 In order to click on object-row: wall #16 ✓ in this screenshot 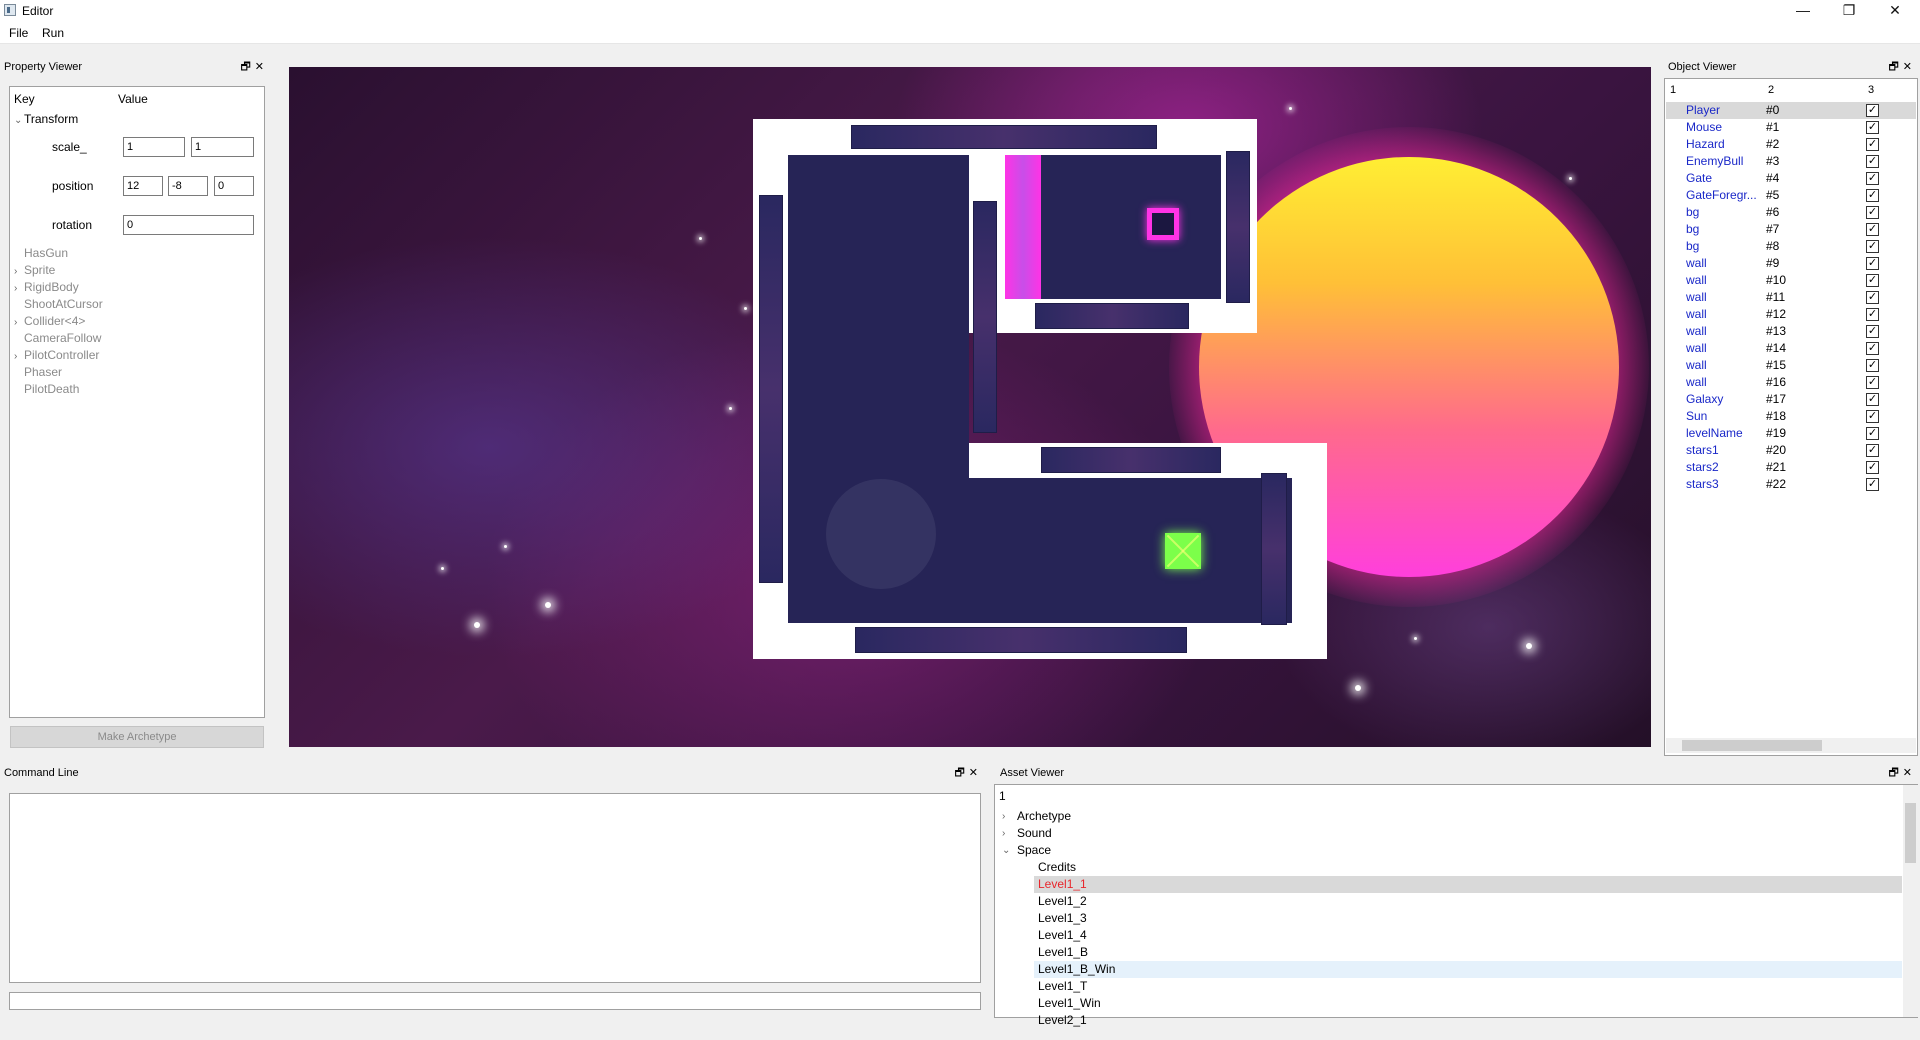, I will do `click(1791, 382)`.